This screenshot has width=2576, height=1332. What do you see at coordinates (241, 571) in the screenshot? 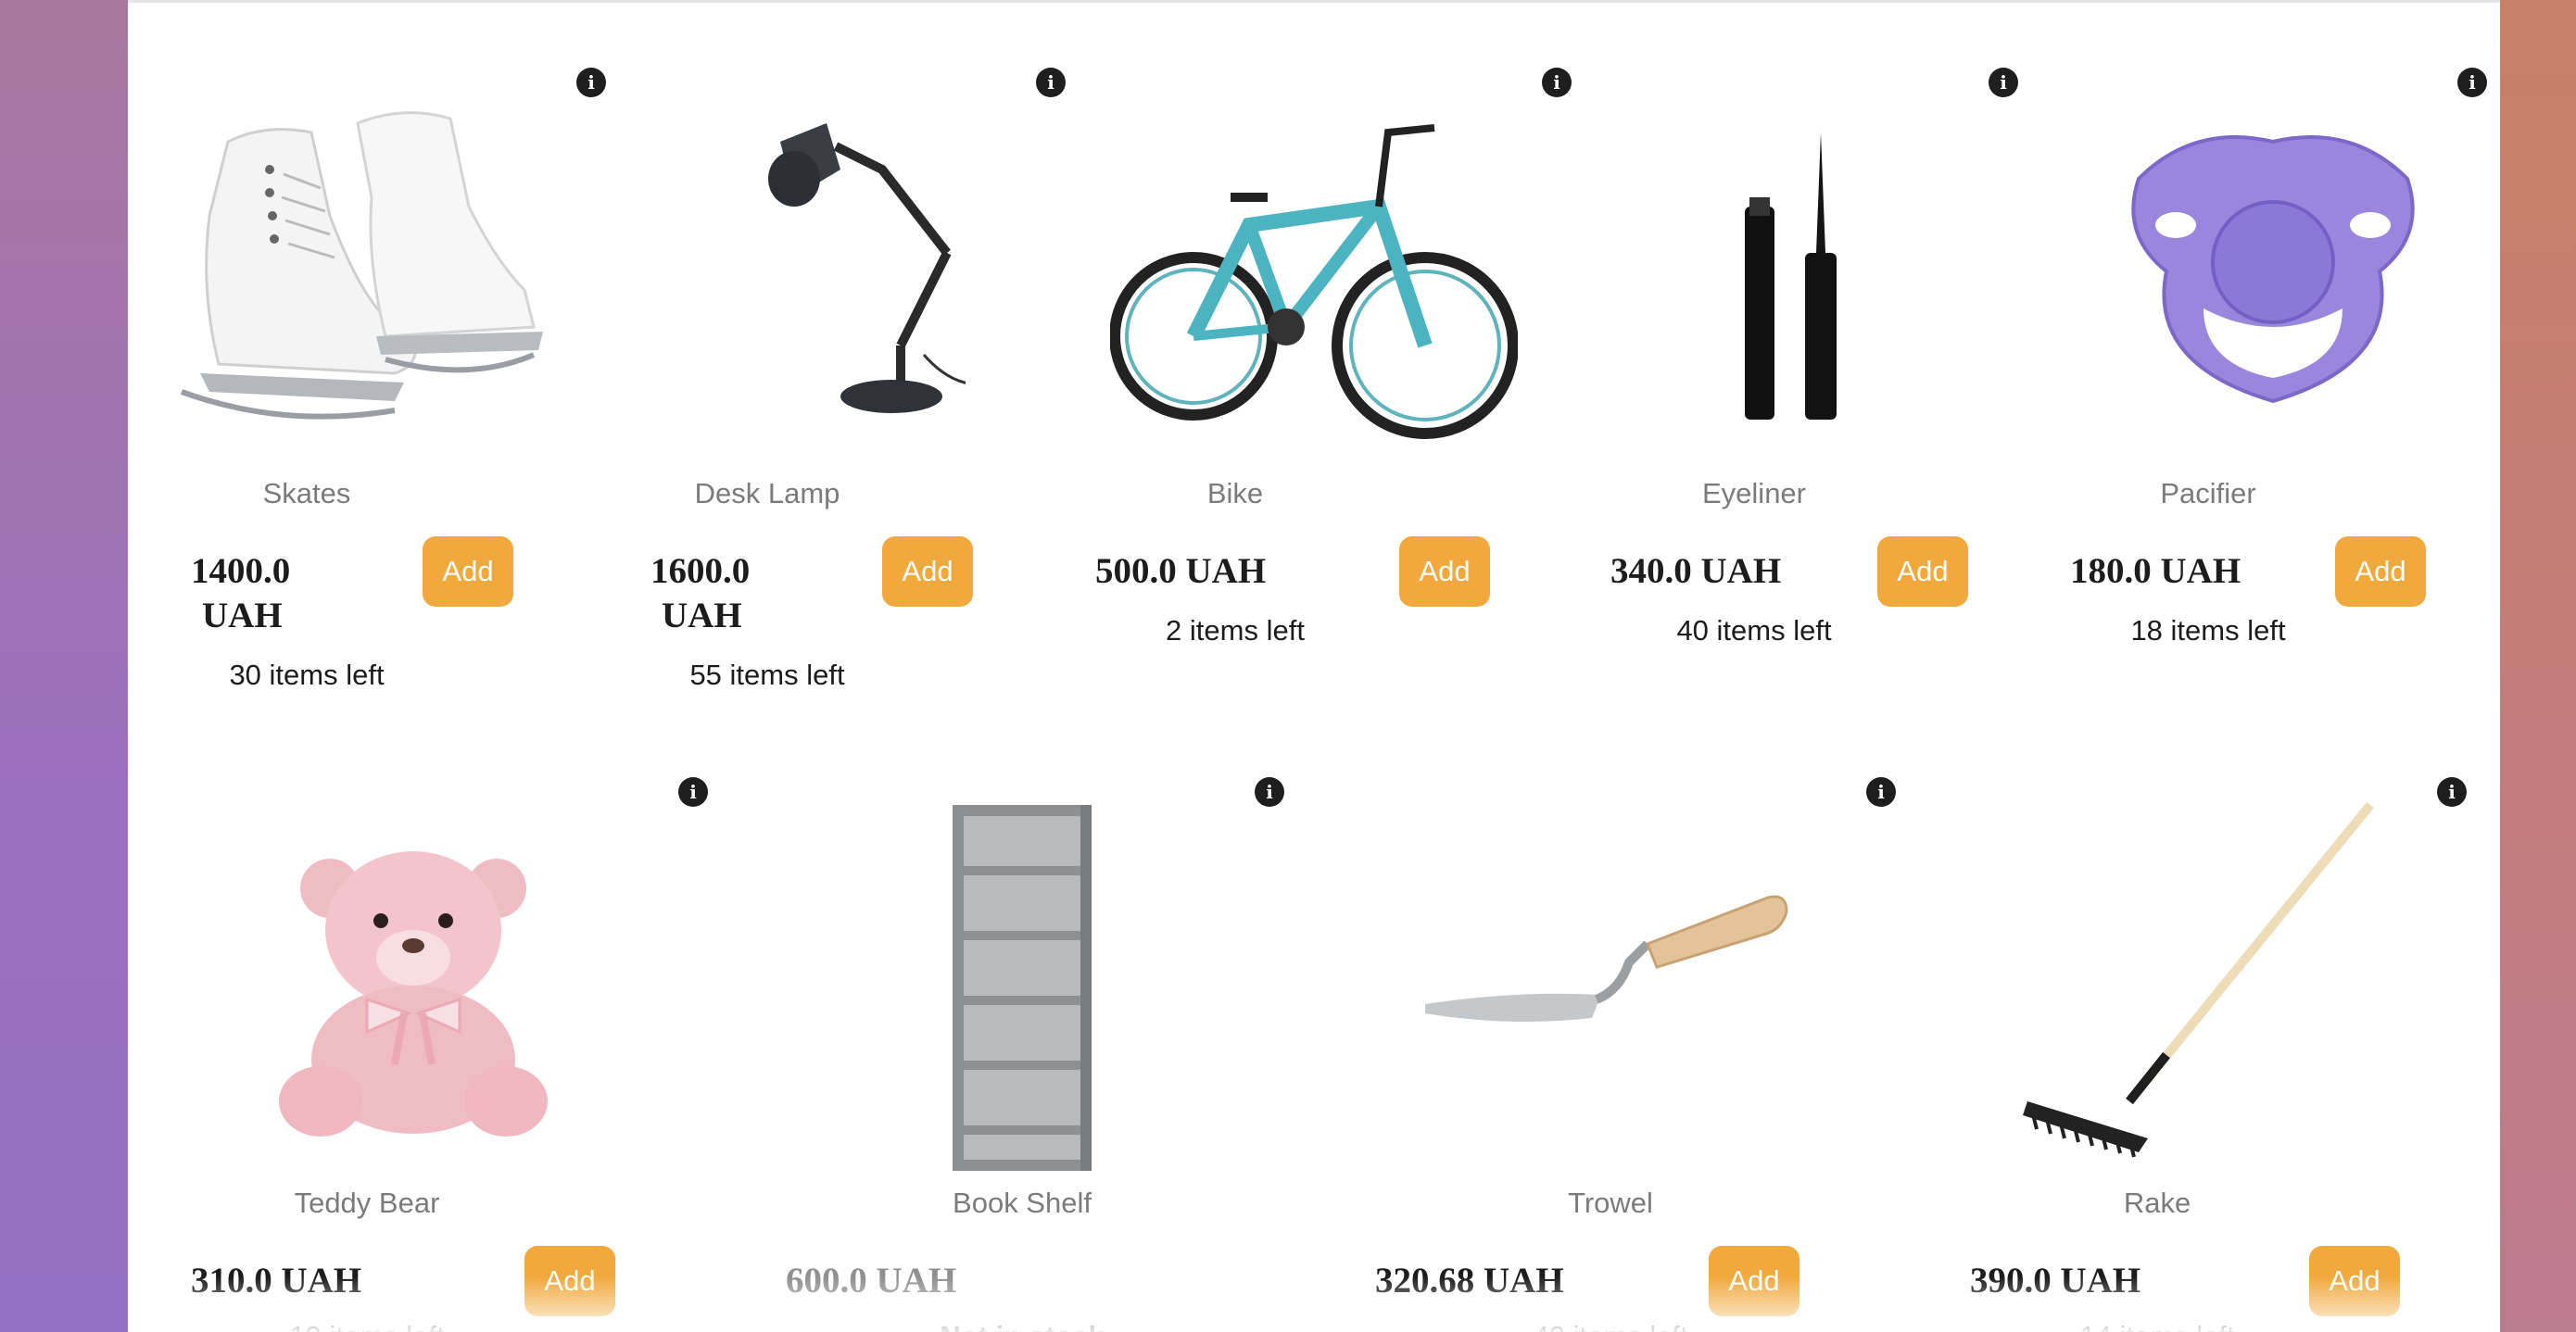
I see `price-amount: 1400.0` at bounding box center [241, 571].